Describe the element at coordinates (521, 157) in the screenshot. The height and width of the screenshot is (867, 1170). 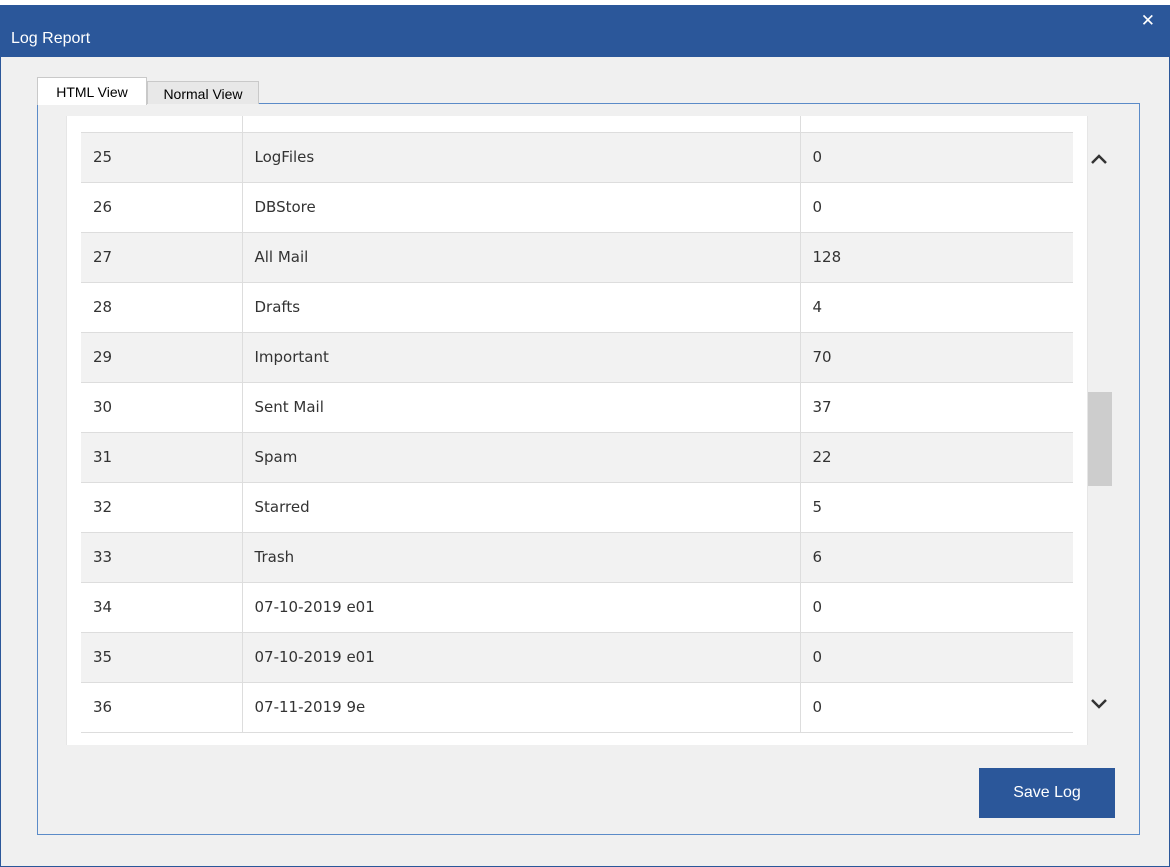
I see `folder-name-cell: LogFiles` at that location.